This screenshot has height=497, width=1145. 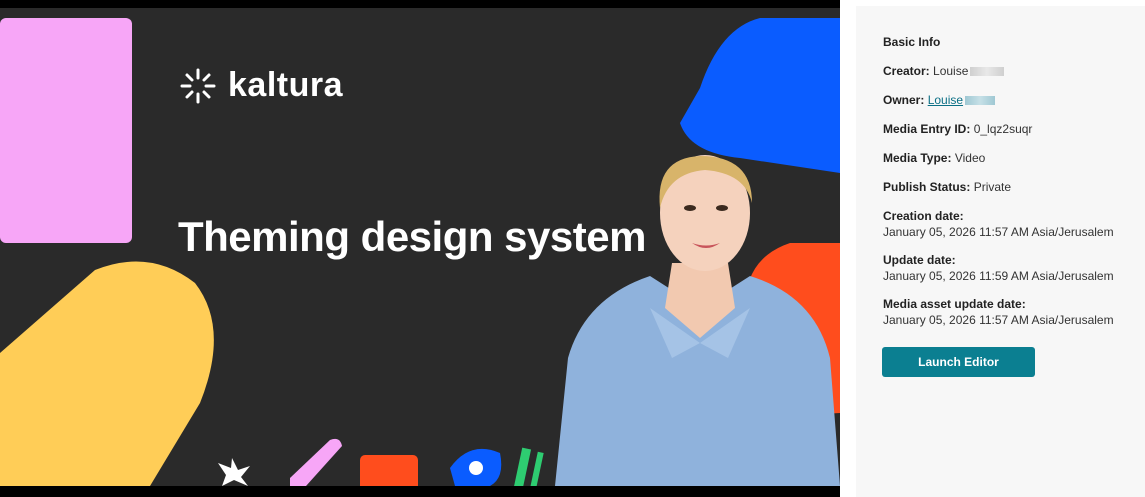 I want to click on basic-info-title: Basic Info, so click(x=912, y=42).